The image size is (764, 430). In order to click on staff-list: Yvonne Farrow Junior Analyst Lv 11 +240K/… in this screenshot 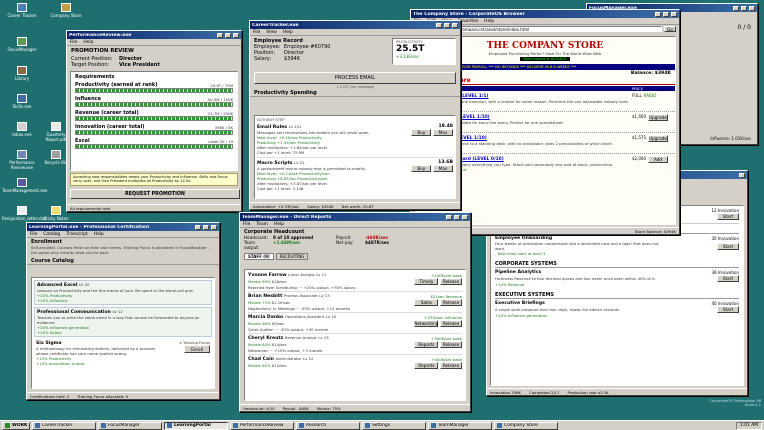, I will do `click(355, 335)`.